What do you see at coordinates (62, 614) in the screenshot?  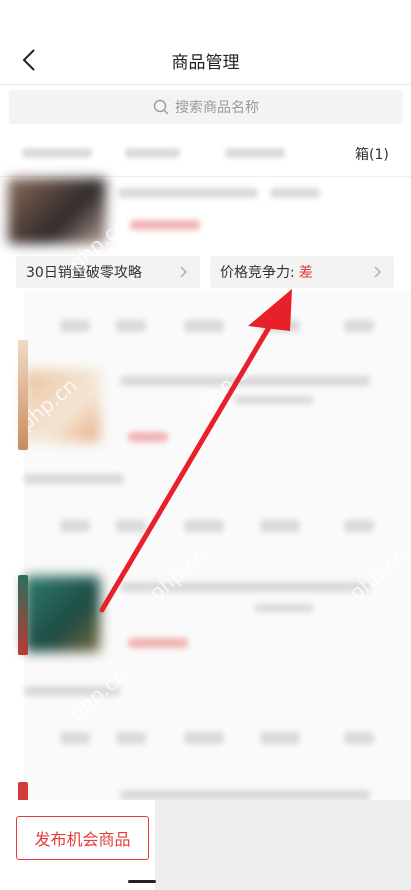 I see `product-image` at bounding box center [62, 614].